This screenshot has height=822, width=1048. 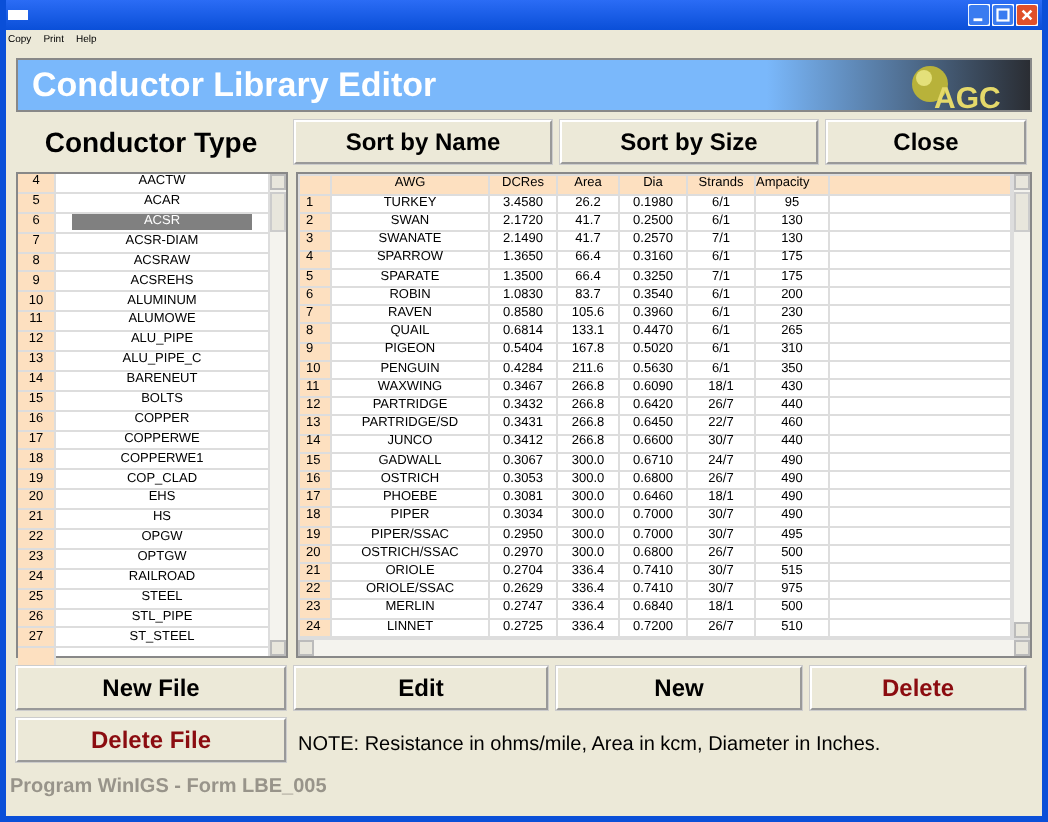 What do you see at coordinates (689, 142) in the screenshot?
I see `toolbar-button: Sort by Size` at bounding box center [689, 142].